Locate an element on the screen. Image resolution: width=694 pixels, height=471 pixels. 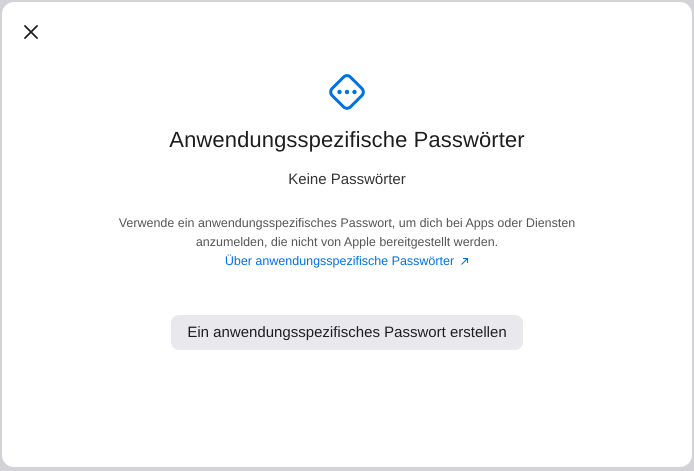
close-icon is located at coordinates (31, 32).